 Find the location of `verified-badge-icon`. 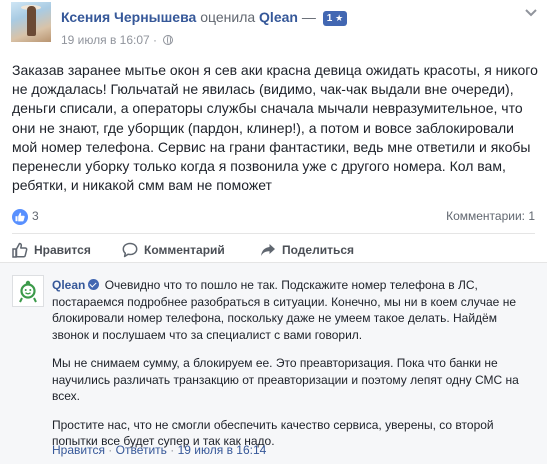

verified-badge-icon is located at coordinates (94, 284).